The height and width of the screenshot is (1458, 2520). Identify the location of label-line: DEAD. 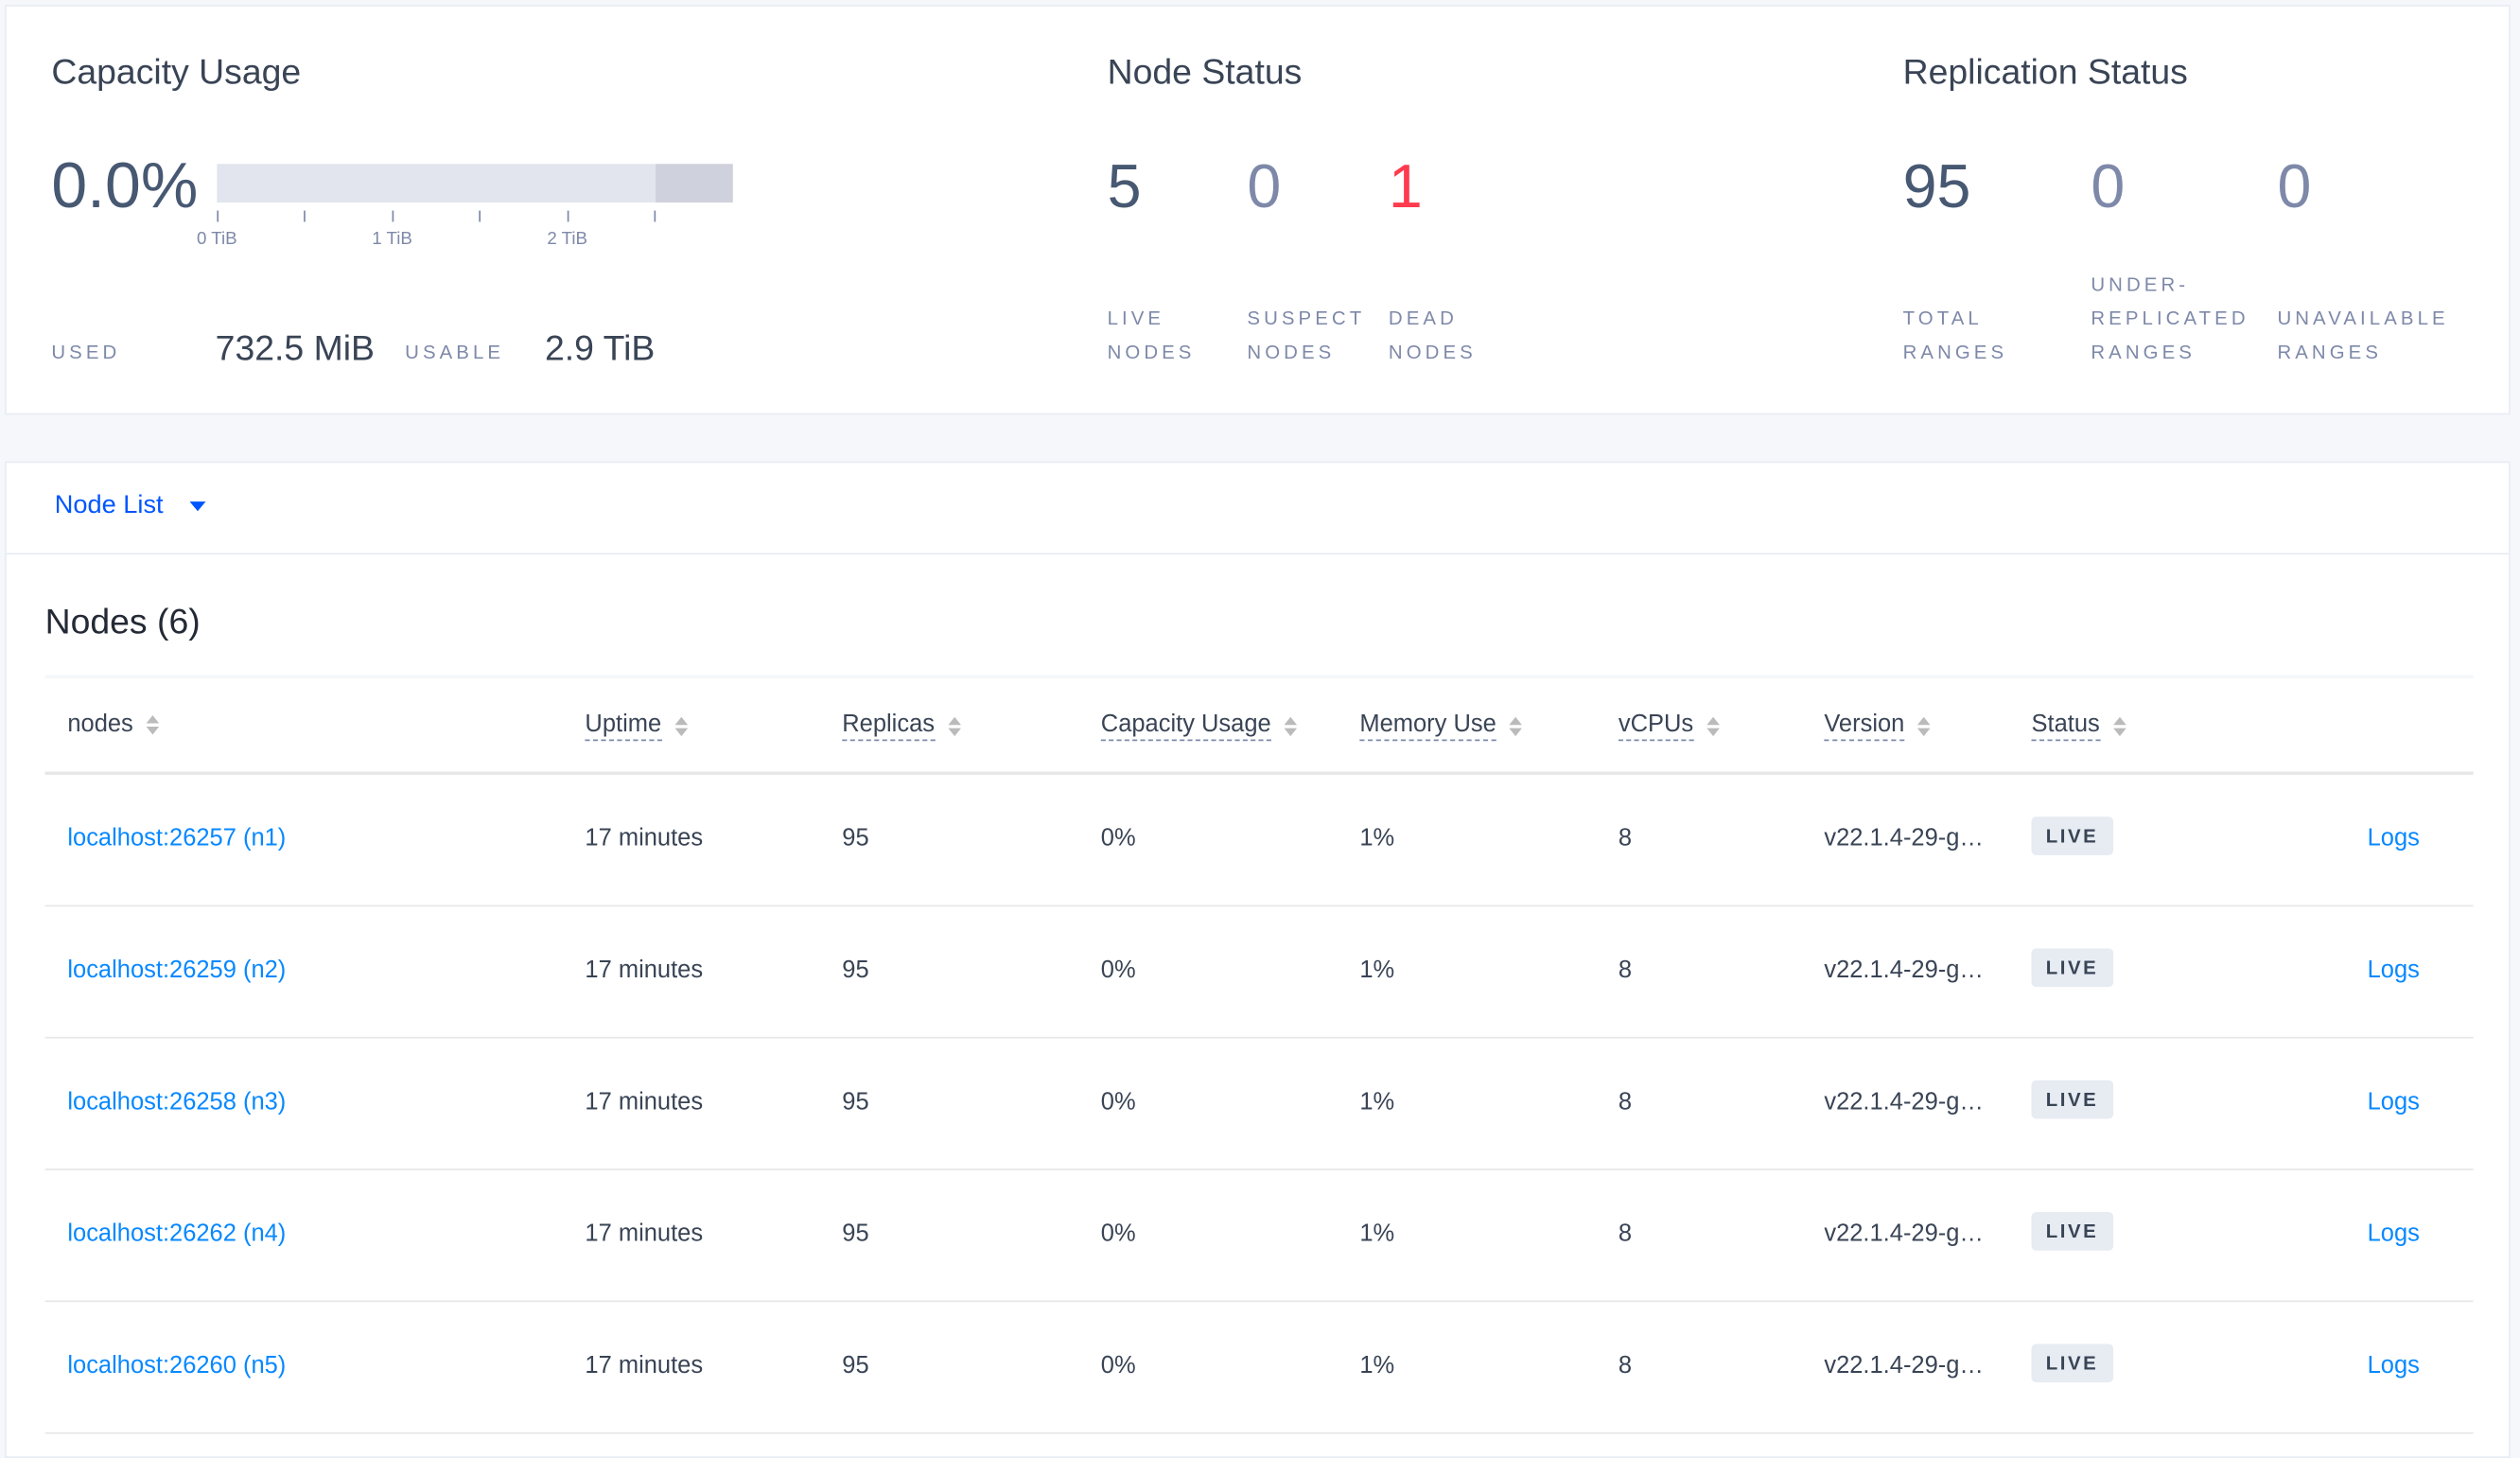
(1423, 318).